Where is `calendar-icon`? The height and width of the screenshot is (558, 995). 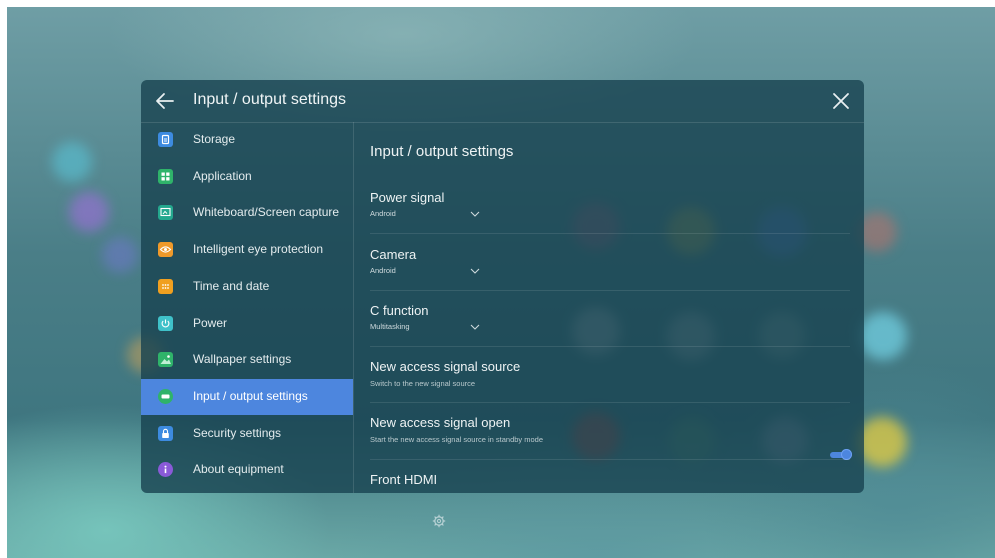 calendar-icon is located at coordinates (165, 286).